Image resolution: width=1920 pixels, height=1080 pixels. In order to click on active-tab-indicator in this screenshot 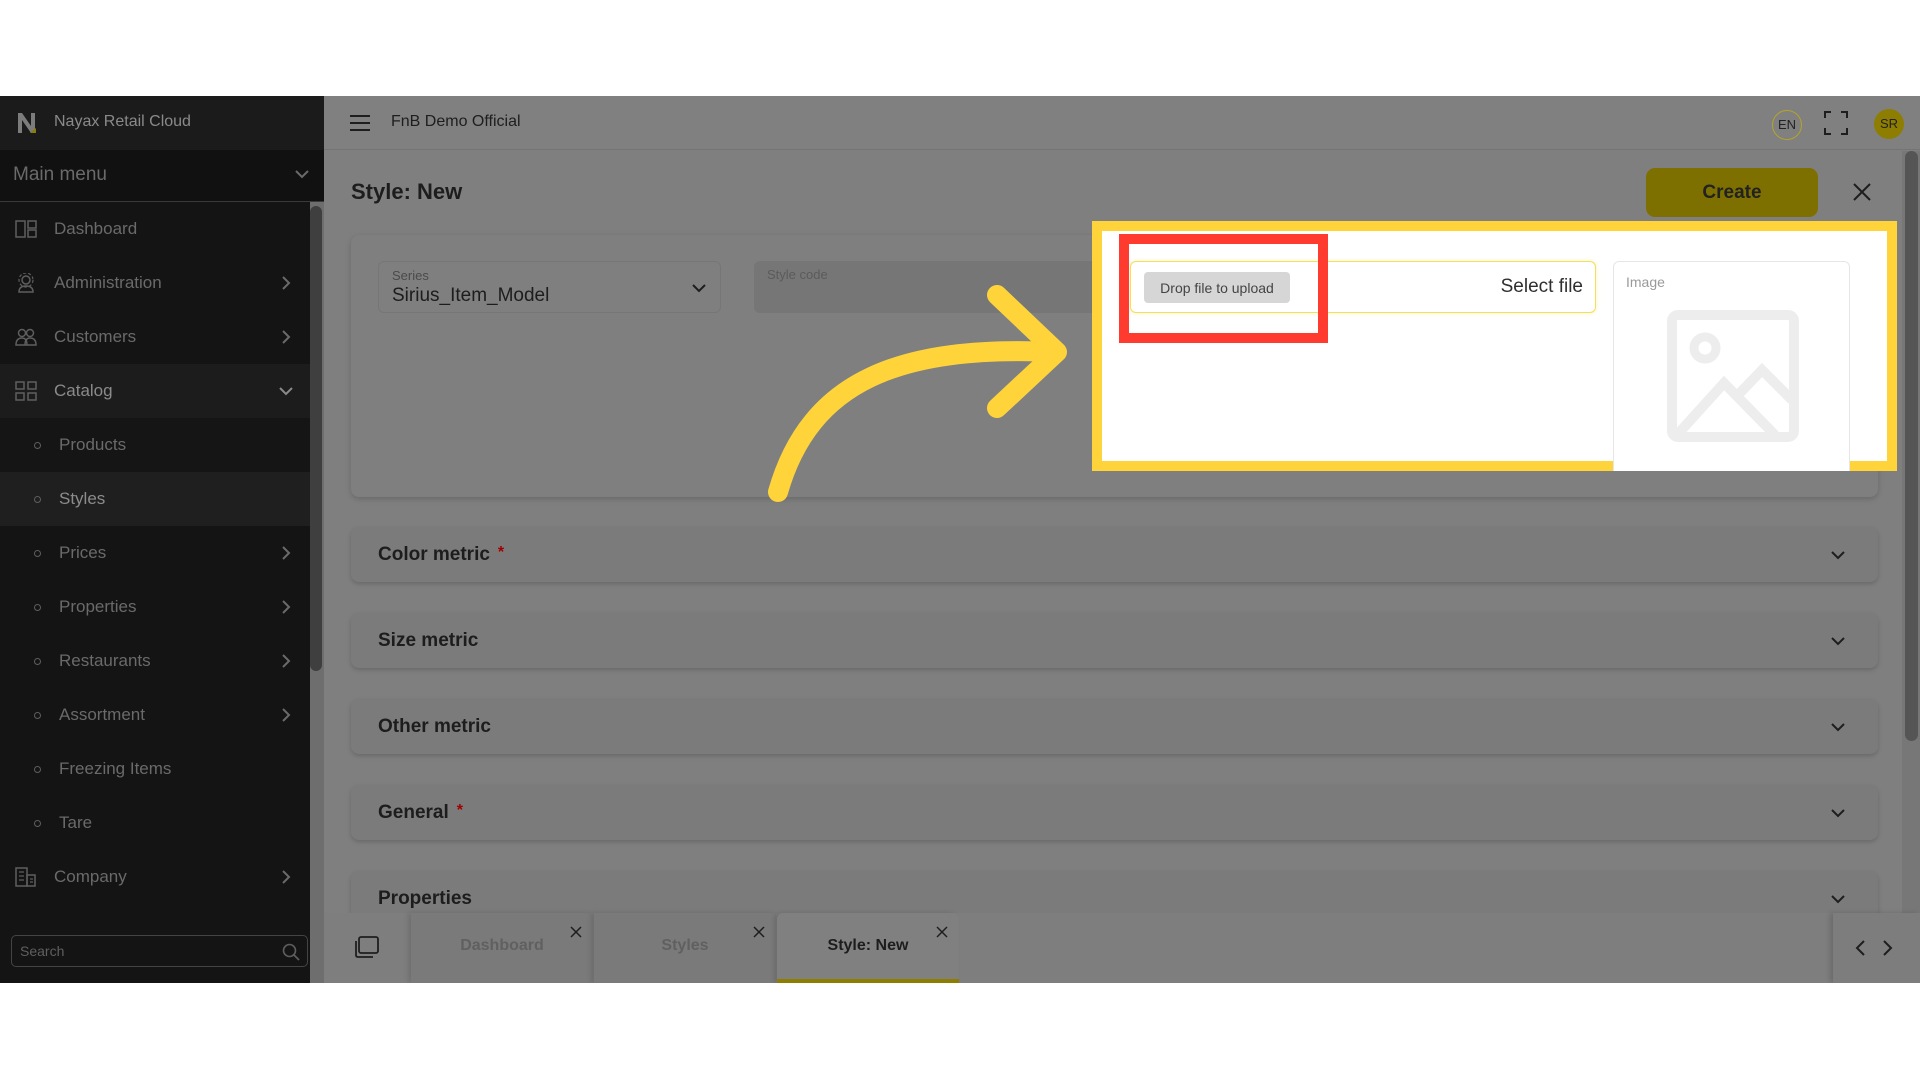, I will do `click(868, 981)`.